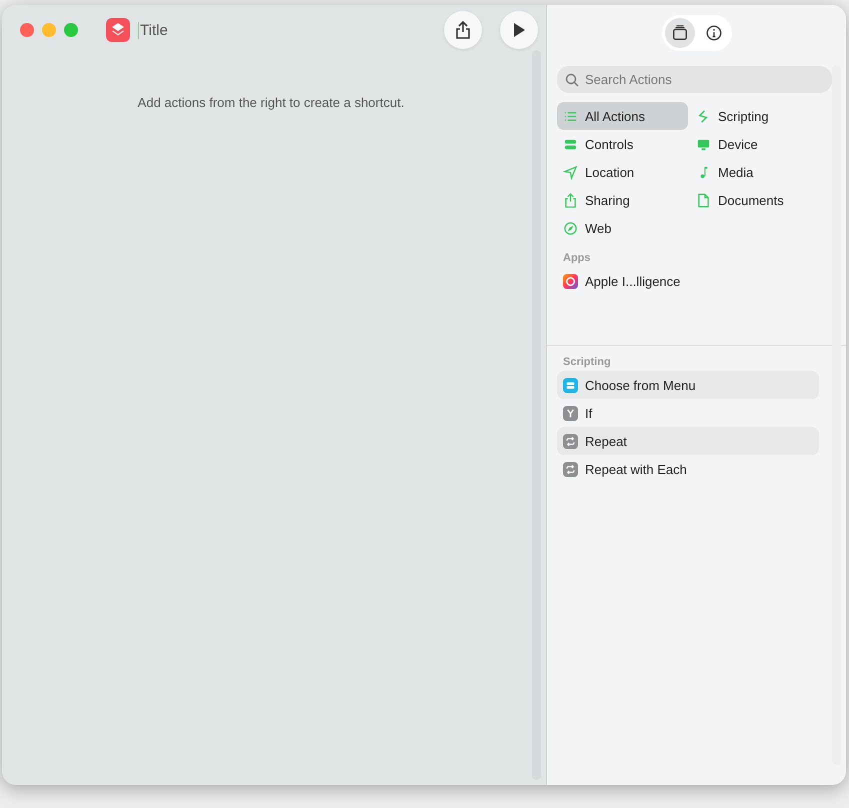 This screenshot has width=849, height=808. I want to click on category-item: Documents, so click(755, 200).